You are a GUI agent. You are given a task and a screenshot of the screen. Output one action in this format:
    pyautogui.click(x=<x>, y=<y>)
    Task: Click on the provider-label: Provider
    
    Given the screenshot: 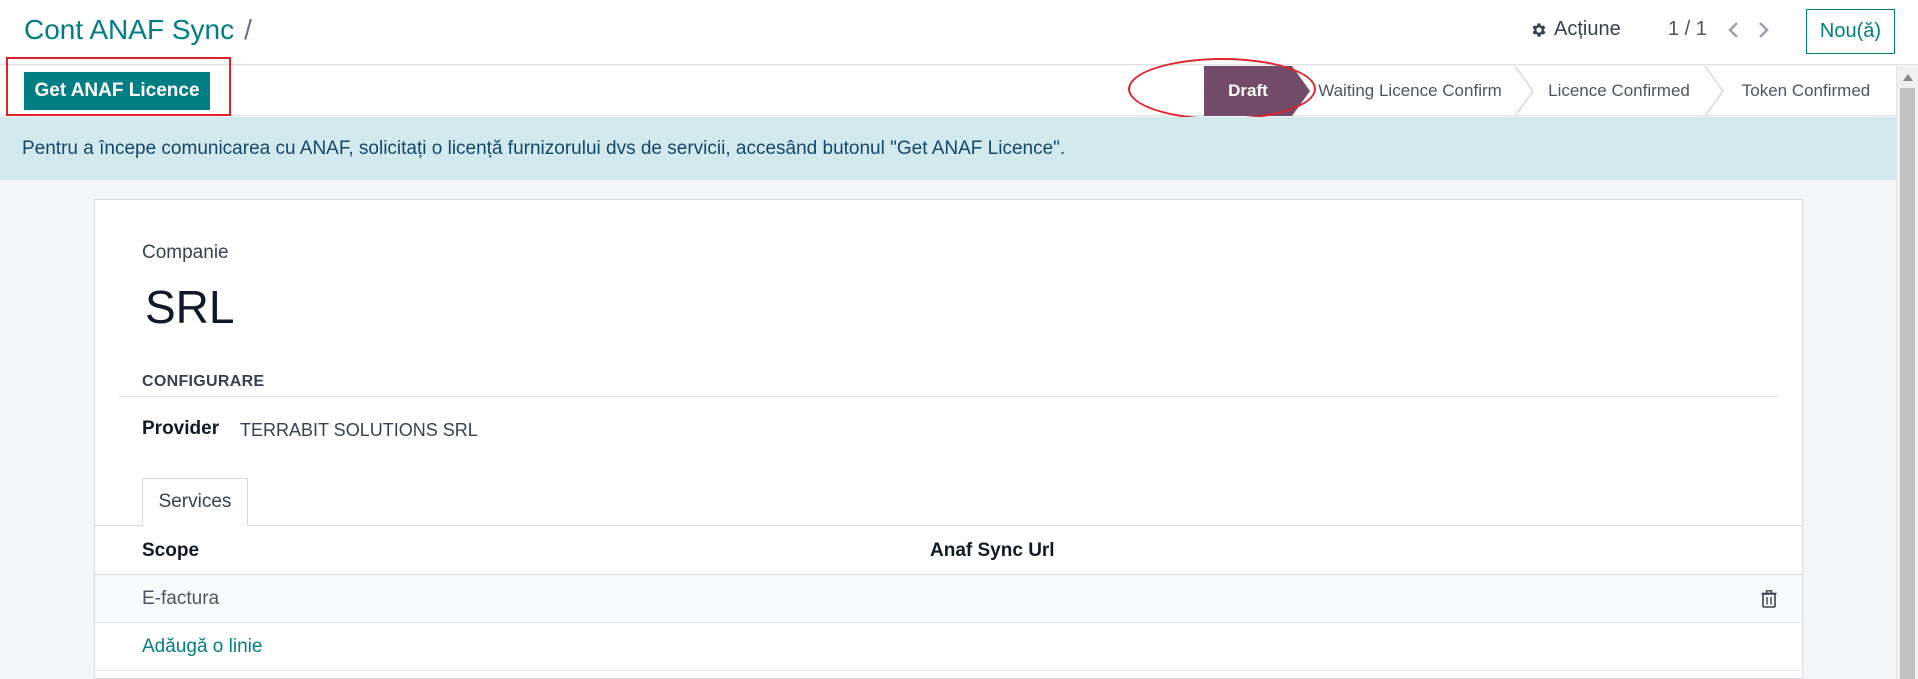 What is the action you would take?
    pyautogui.click(x=181, y=428)
    